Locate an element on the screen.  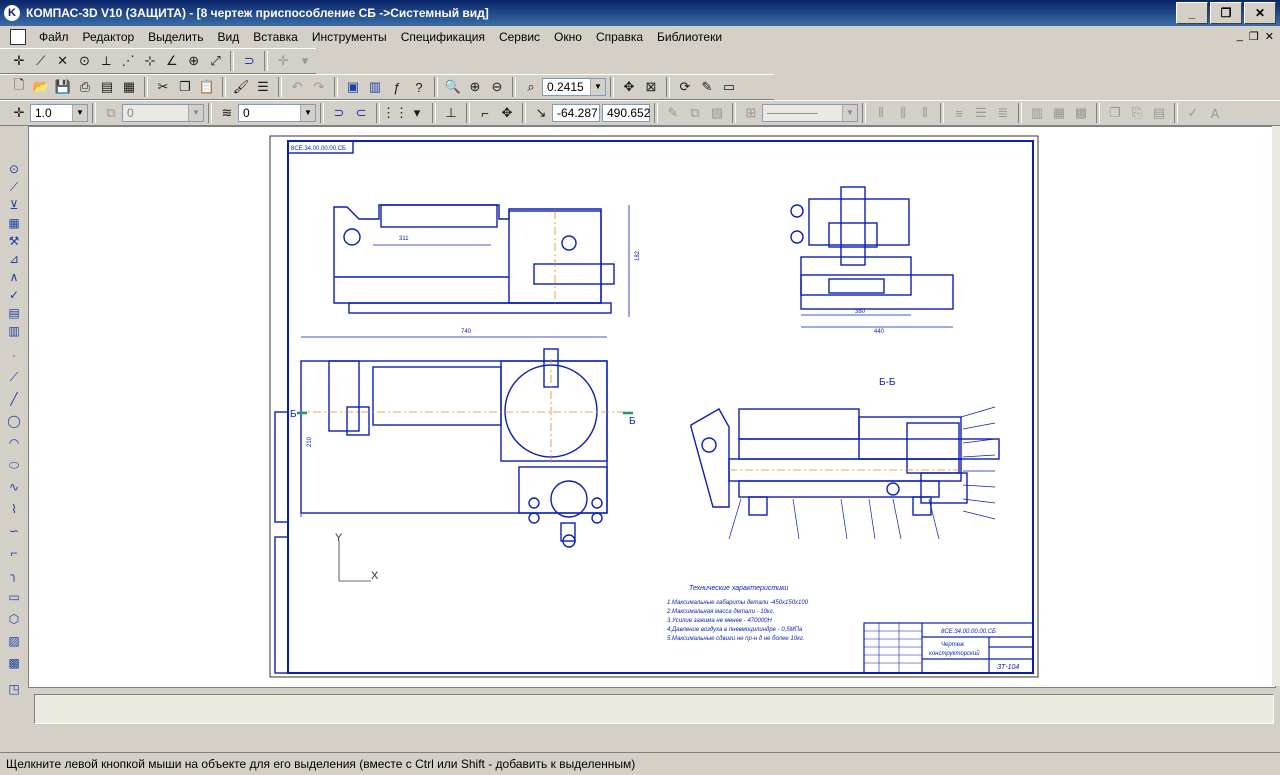
snap-center-icon: ⊕ is located at coordinates (194, 61).